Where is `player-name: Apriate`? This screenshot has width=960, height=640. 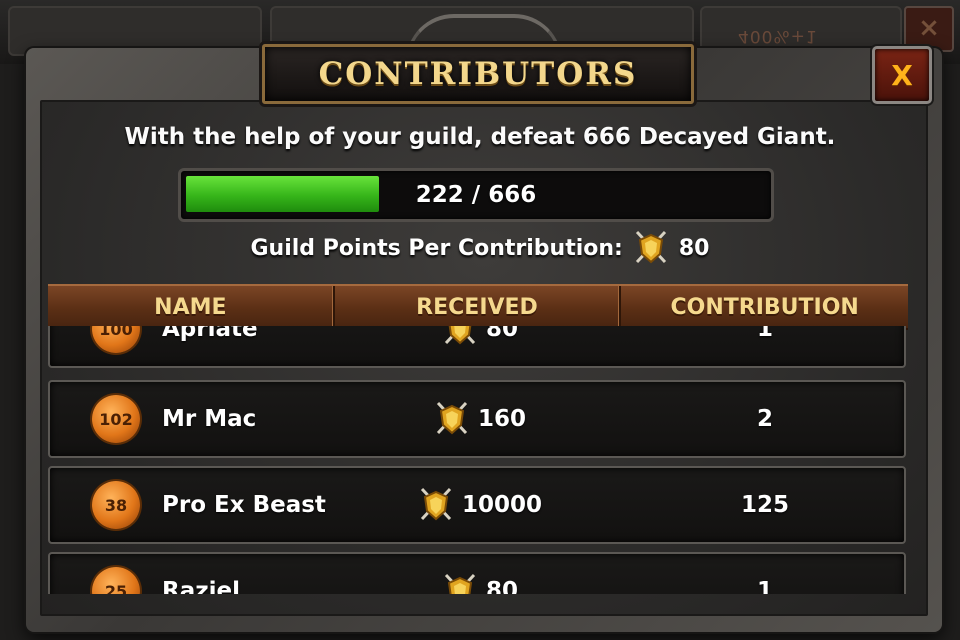
player-name: Apriate is located at coordinates (210, 334).